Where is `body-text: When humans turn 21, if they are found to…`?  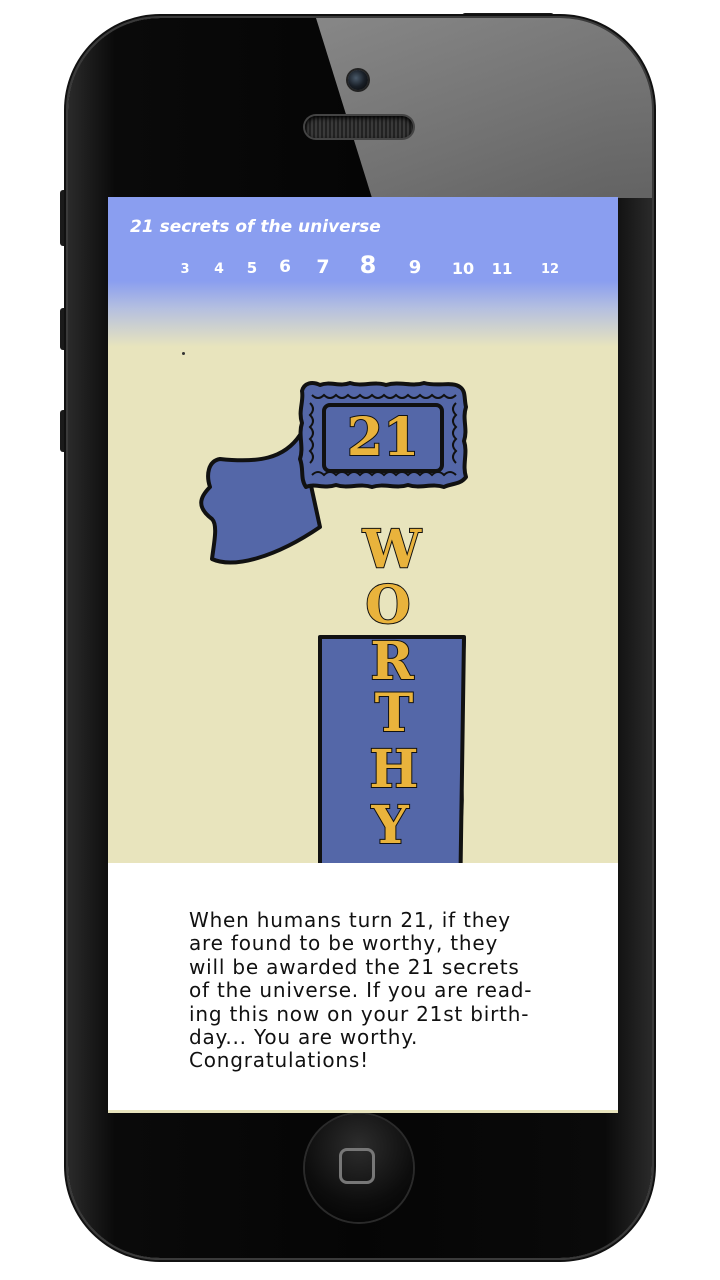 body-text: When humans turn 21, if they are found to… is located at coordinates (374, 990).